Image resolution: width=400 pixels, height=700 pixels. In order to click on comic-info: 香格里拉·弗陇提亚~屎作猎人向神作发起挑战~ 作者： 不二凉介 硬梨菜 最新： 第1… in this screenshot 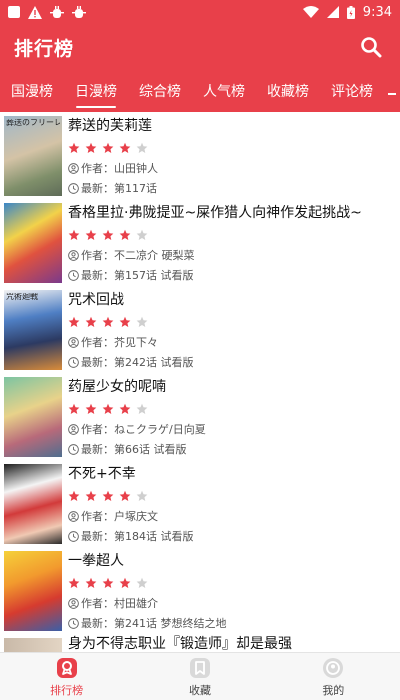, I will do `click(234, 244)`.